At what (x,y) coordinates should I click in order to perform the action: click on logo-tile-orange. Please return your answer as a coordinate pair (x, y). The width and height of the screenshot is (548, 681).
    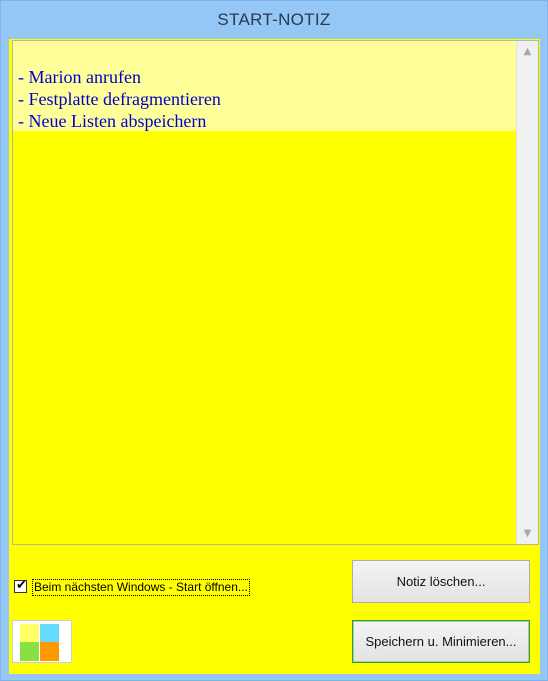
    Looking at the image, I should click on (49, 651).